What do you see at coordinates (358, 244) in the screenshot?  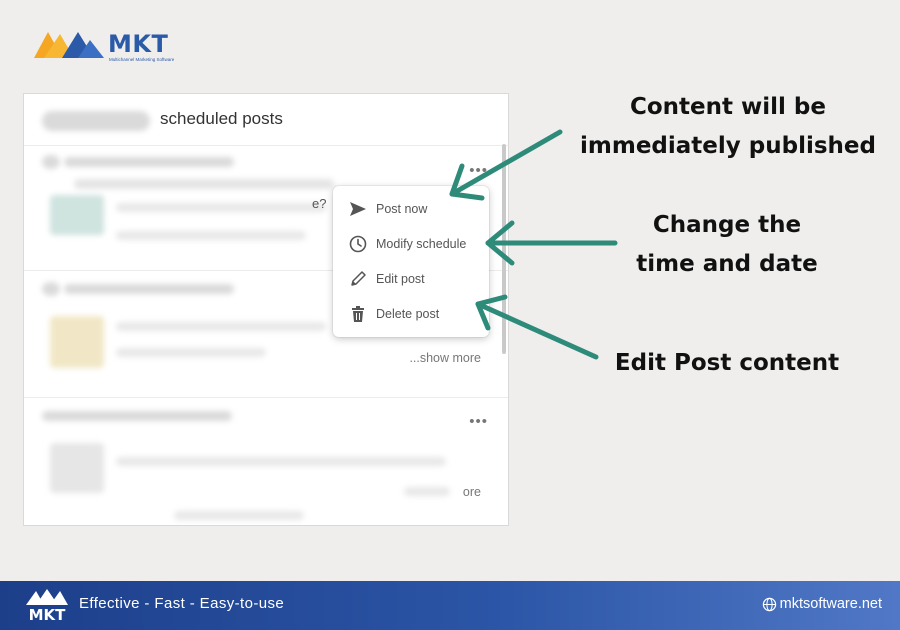 I see `clock-icon` at bounding box center [358, 244].